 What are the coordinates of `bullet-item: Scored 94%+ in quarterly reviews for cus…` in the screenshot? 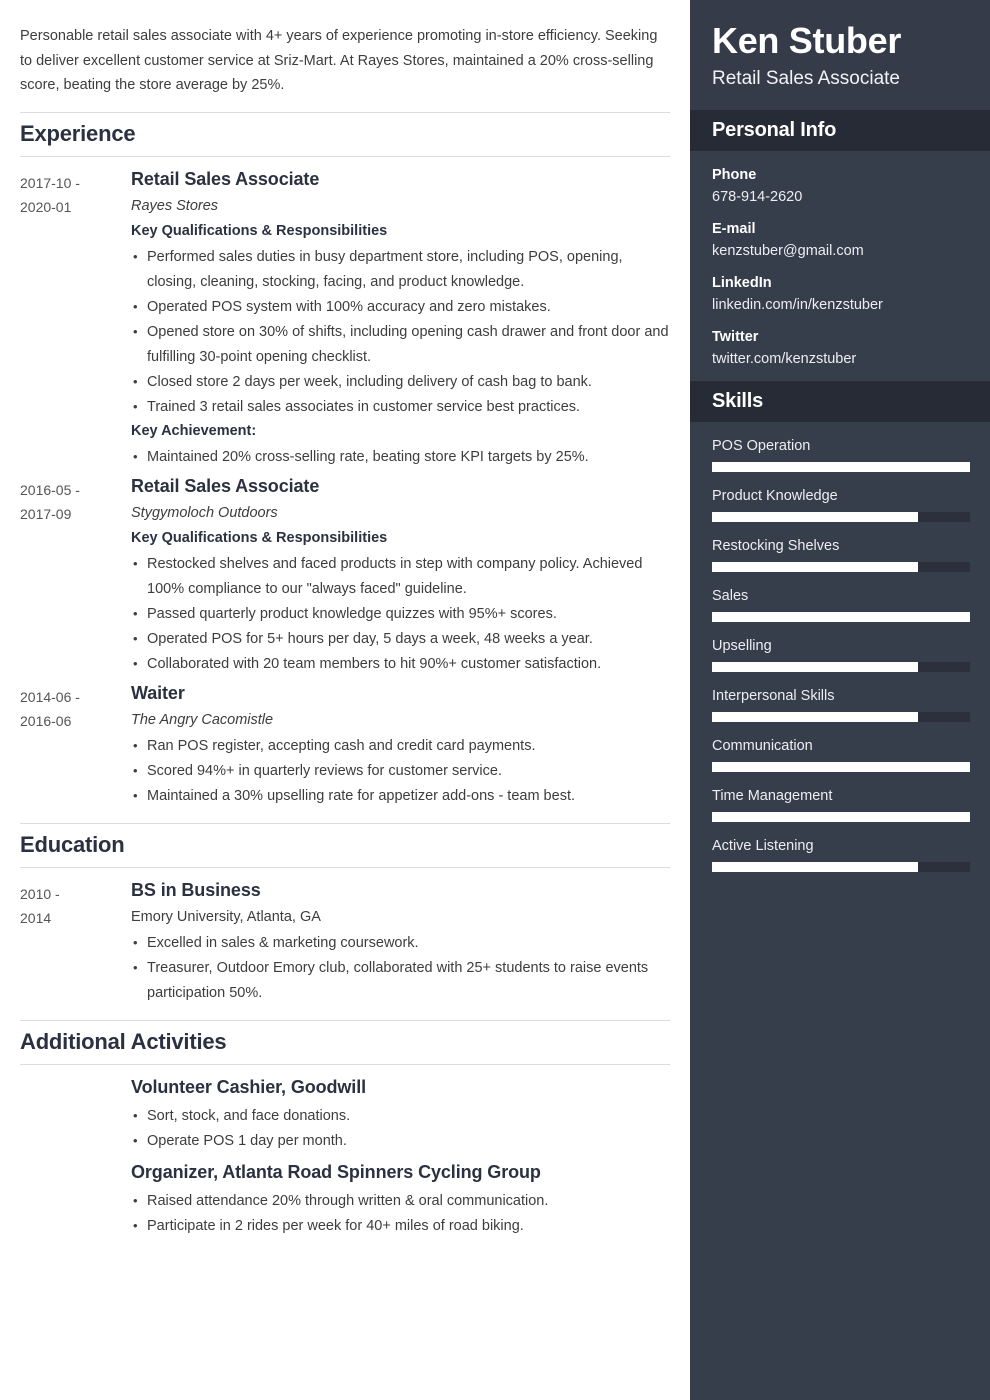 It's located at (400, 771).